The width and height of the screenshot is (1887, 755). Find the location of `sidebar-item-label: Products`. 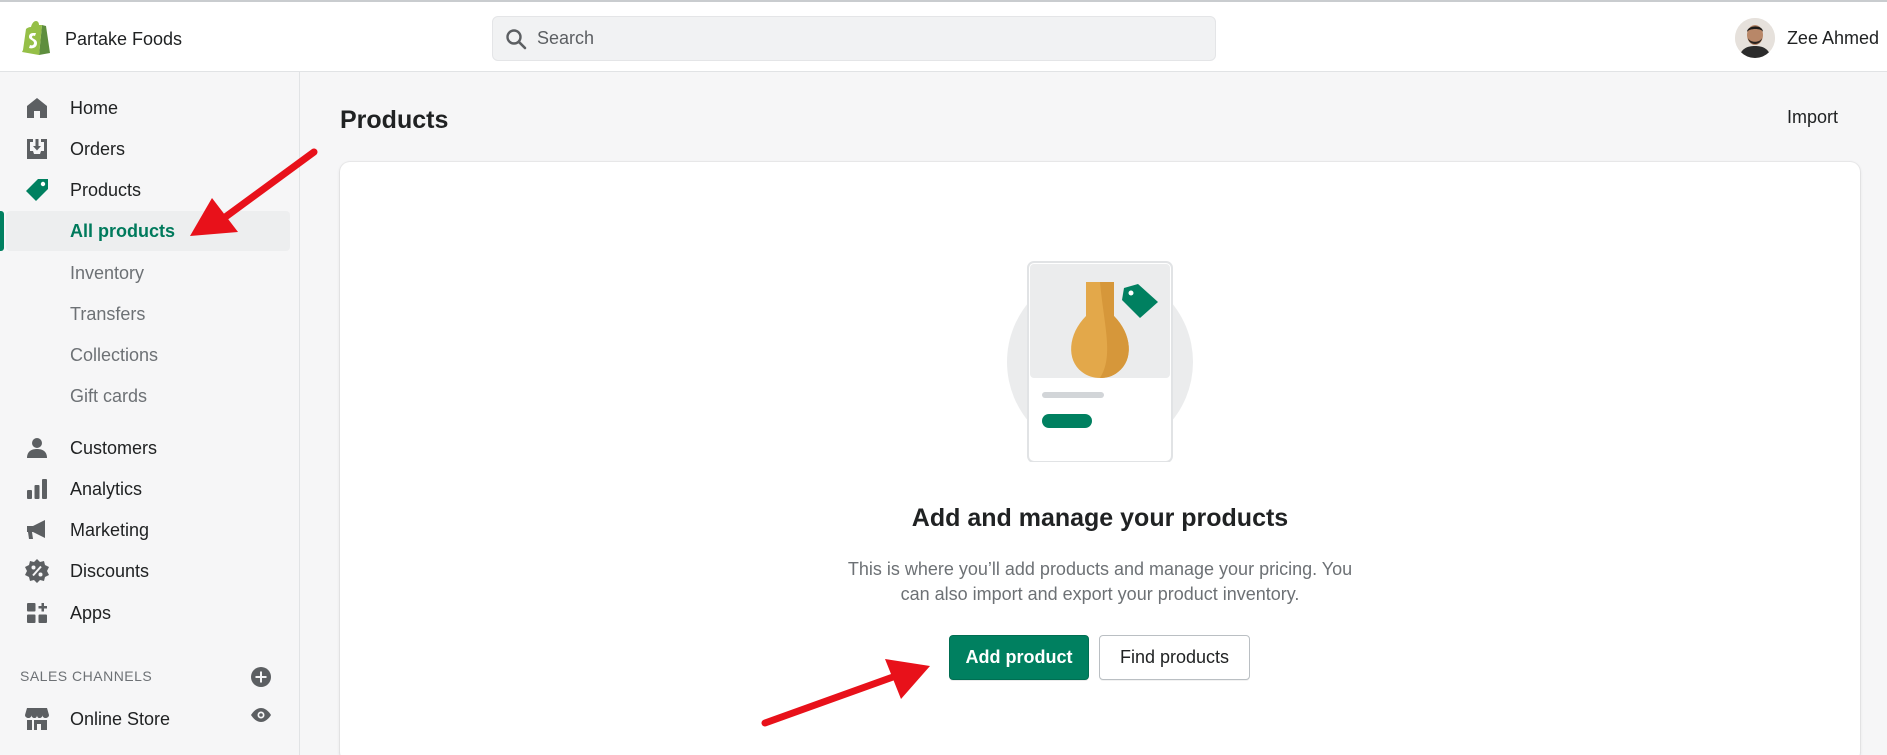

sidebar-item-label: Products is located at coordinates (106, 189).